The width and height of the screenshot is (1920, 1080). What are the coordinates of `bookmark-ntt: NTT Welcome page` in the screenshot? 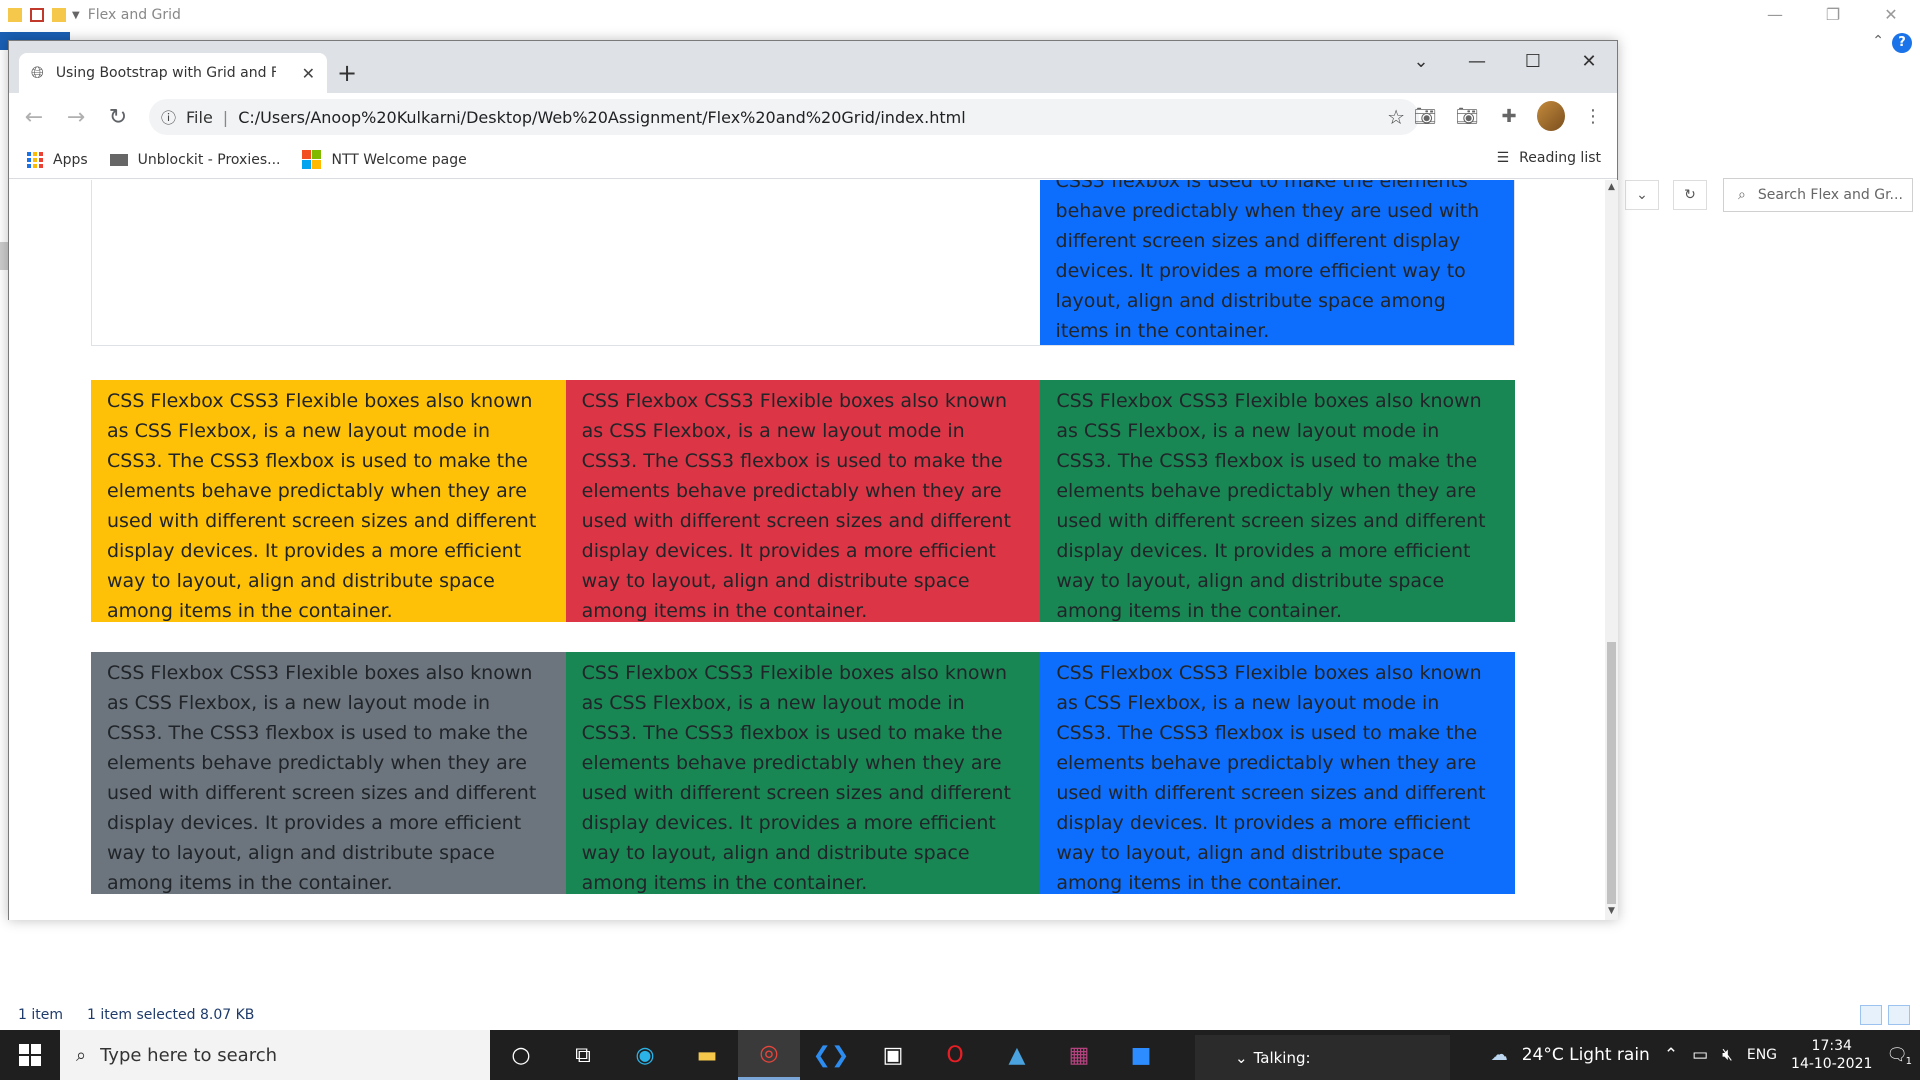 It's located at (384, 159).